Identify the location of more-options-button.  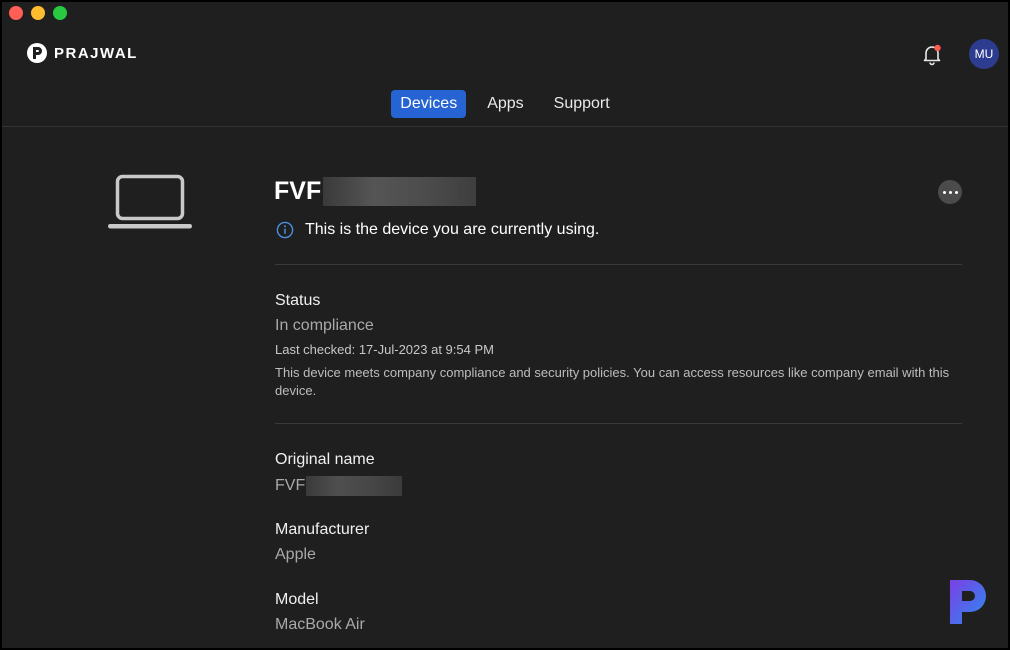
(950, 192).